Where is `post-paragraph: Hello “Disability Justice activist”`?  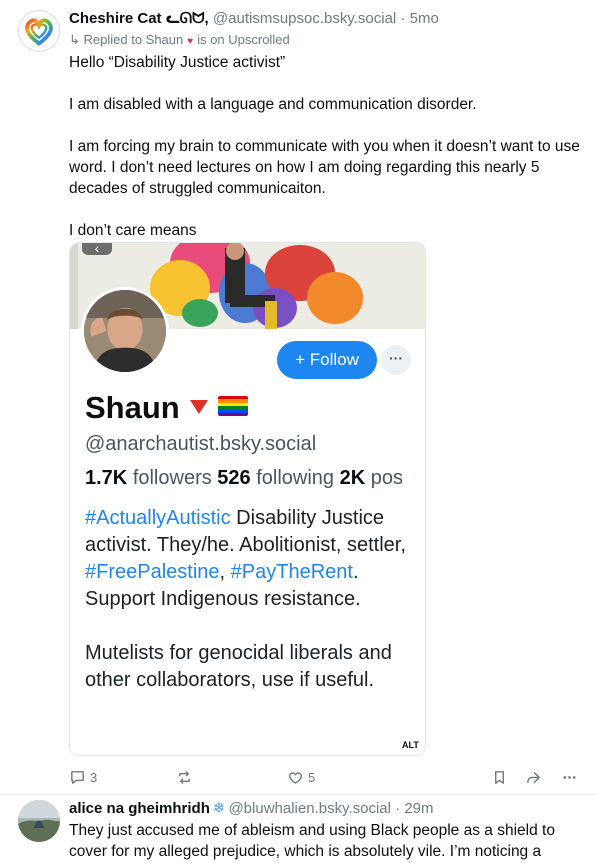 post-paragraph: Hello “Disability Justice activist” is located at coordinates (177, 62).